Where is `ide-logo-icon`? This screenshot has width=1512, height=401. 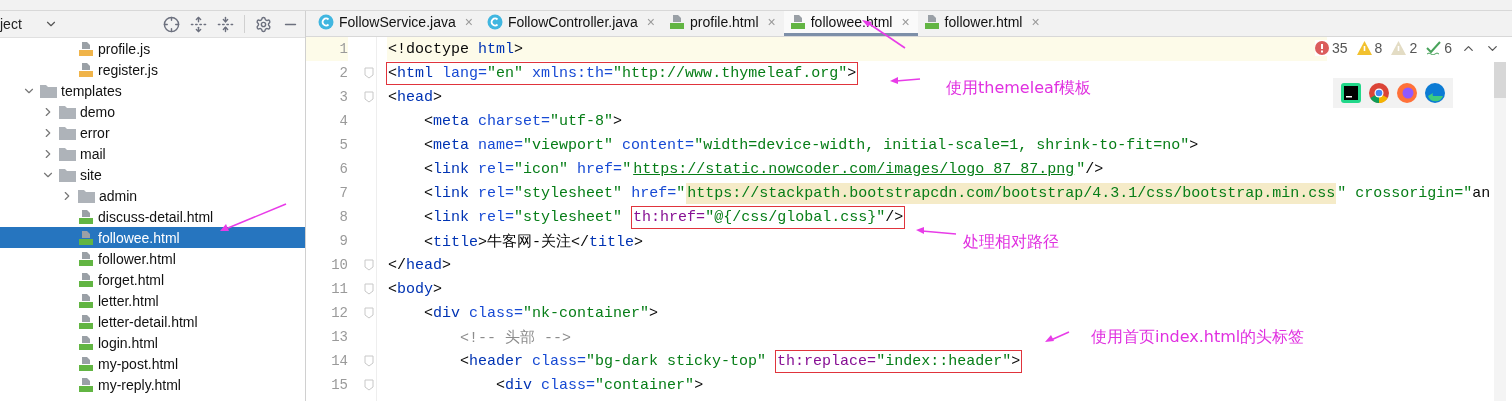
ide-logo-icon is located at coordinates (1351, 93).